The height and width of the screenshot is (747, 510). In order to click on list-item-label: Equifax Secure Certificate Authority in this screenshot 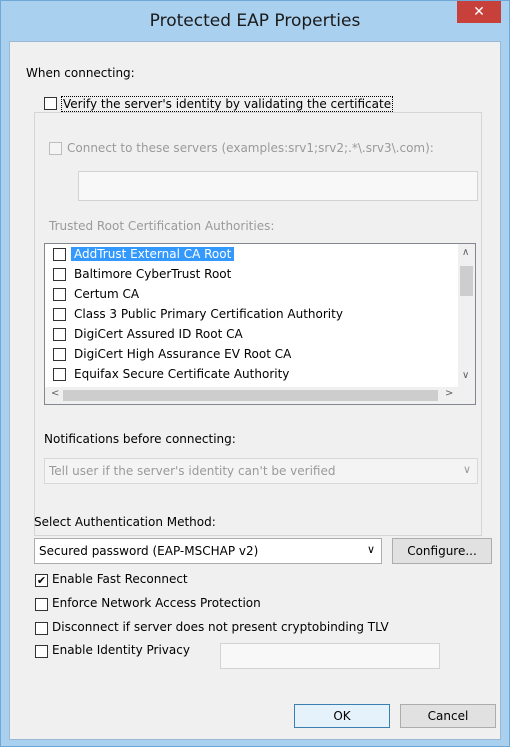, I will do `click(182, 374)`.